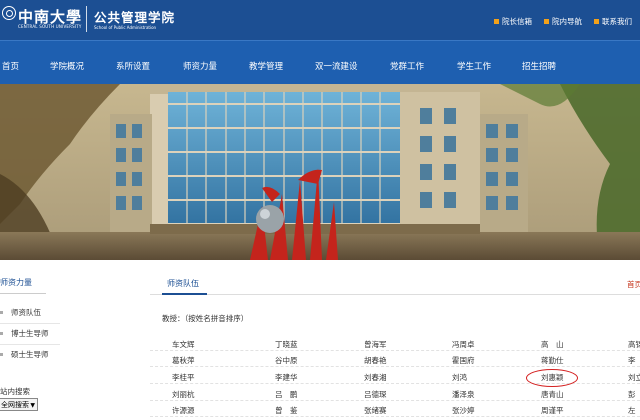 This screenshot has width=640, height=420. What do you see at coordinates (463, 344) in the screenshot?
I see `faculty-name-link: 冯周卓` at bounding box center [463, 344].